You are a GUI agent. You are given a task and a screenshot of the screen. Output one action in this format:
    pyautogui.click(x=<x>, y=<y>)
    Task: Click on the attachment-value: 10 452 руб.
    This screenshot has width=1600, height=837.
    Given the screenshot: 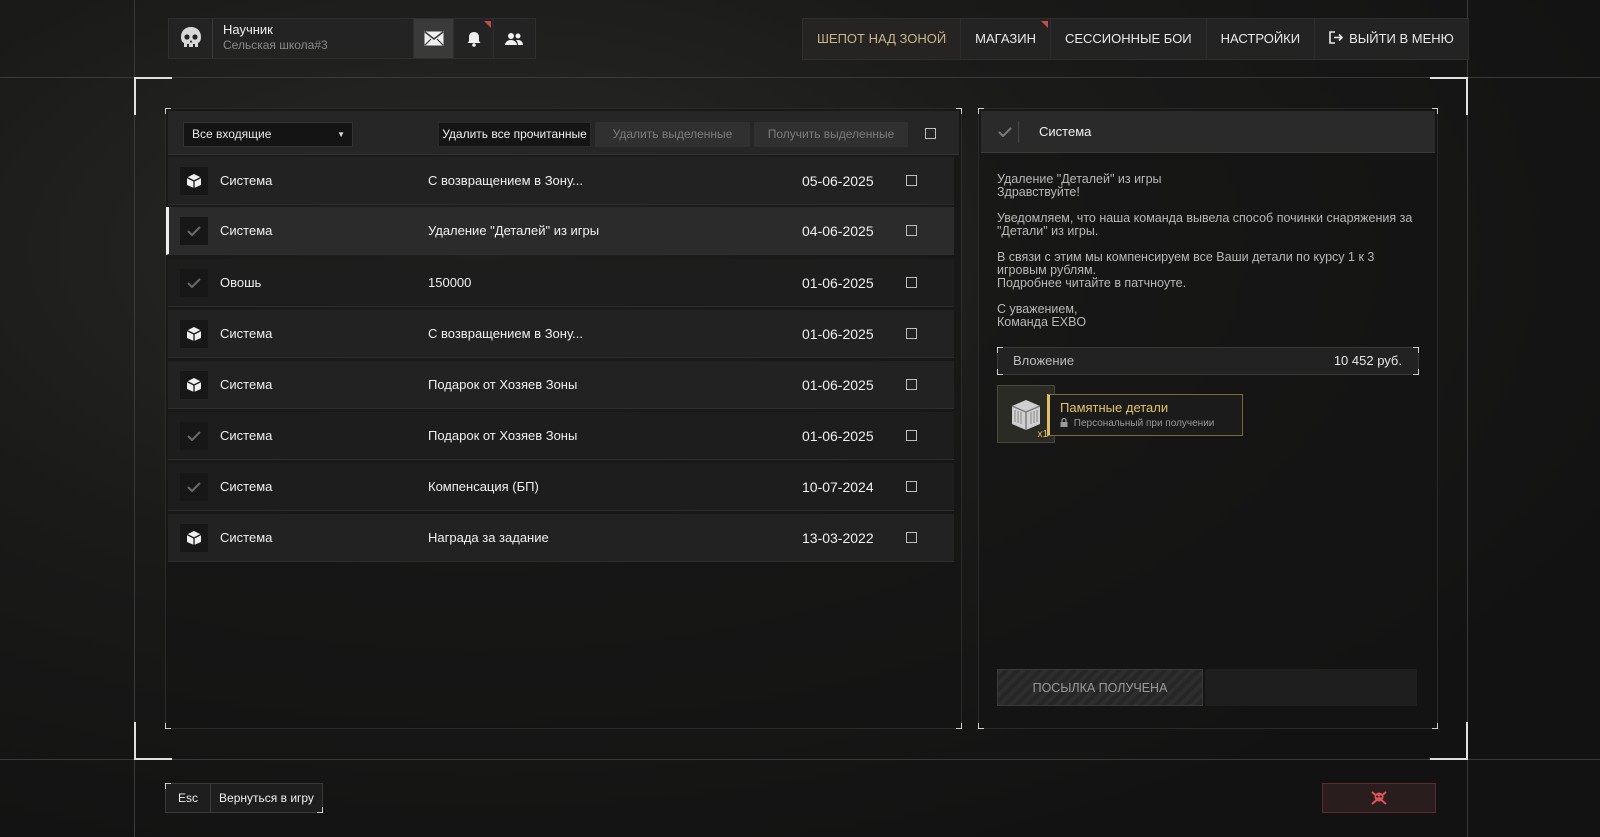 What is the action you would take?
    pyautogui.click(x=1367, y=360)
    